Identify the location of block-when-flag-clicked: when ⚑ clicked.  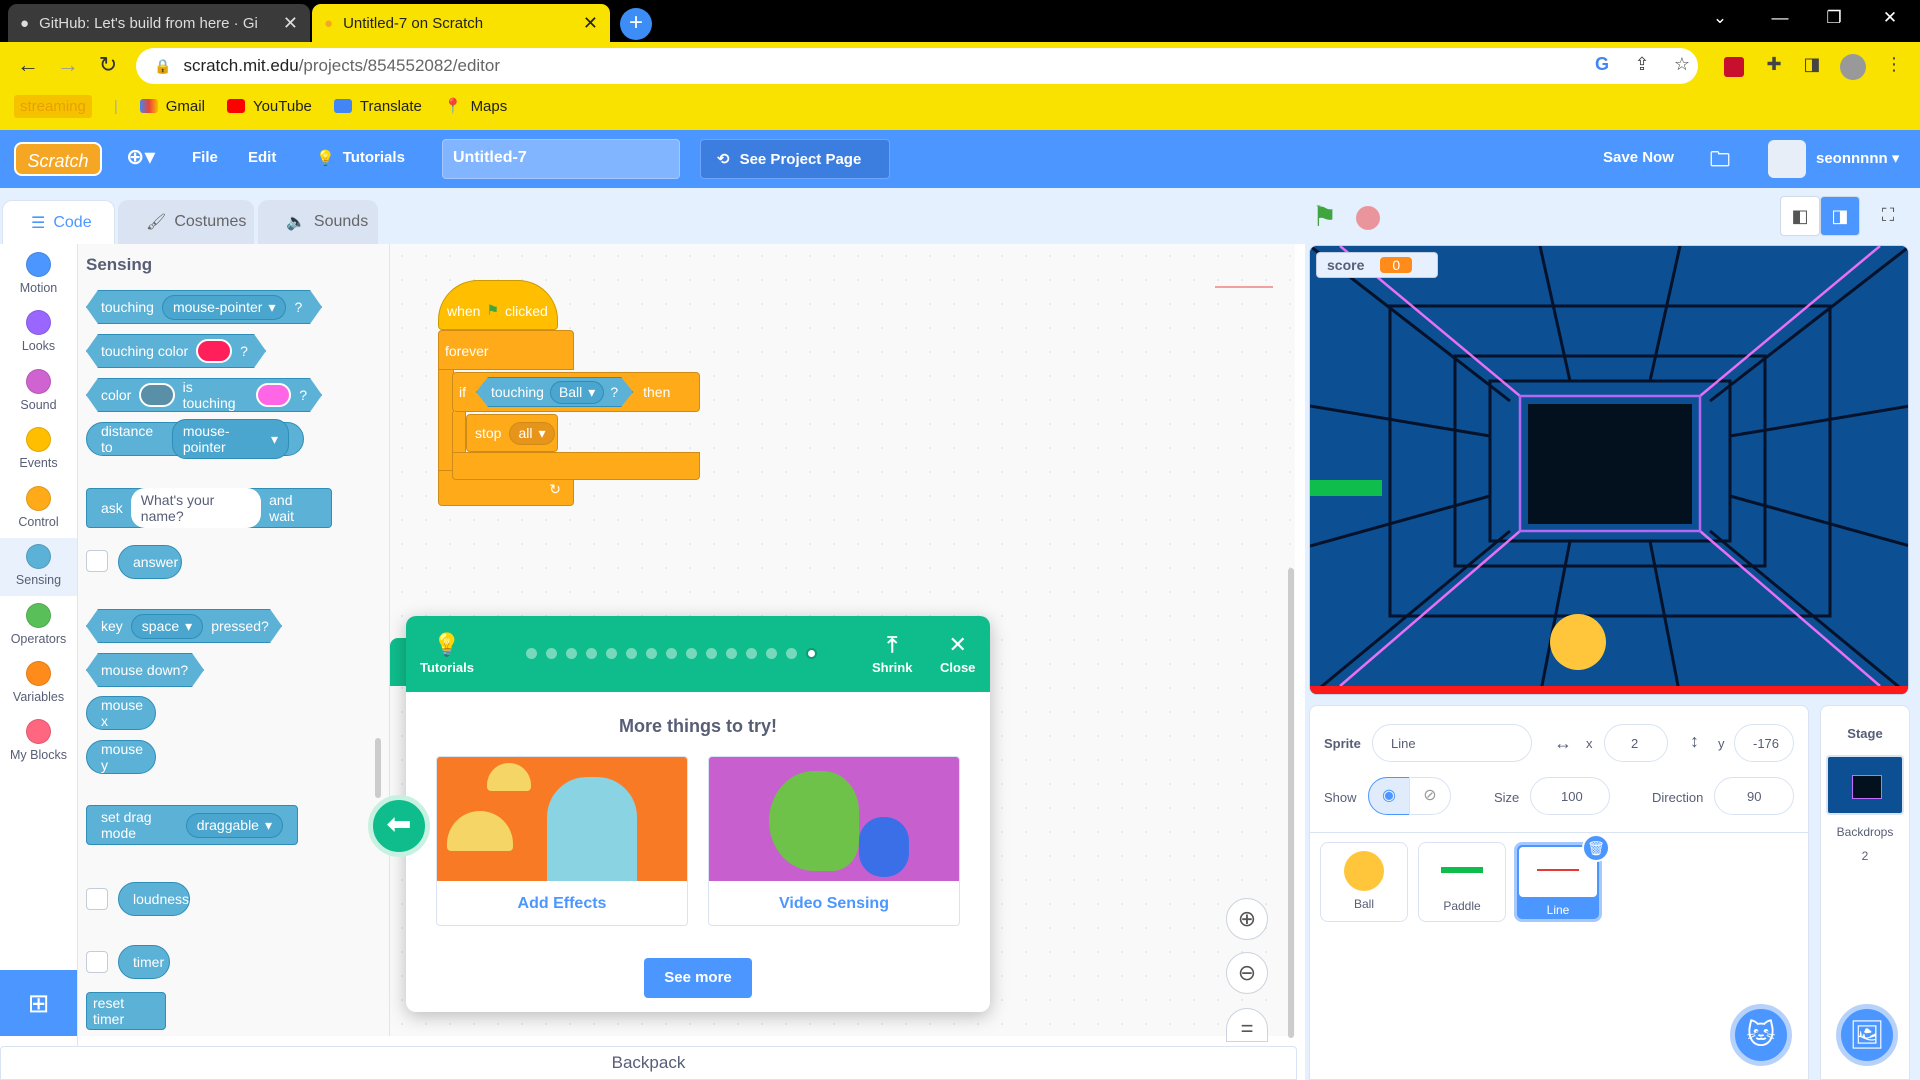
(498, 305).